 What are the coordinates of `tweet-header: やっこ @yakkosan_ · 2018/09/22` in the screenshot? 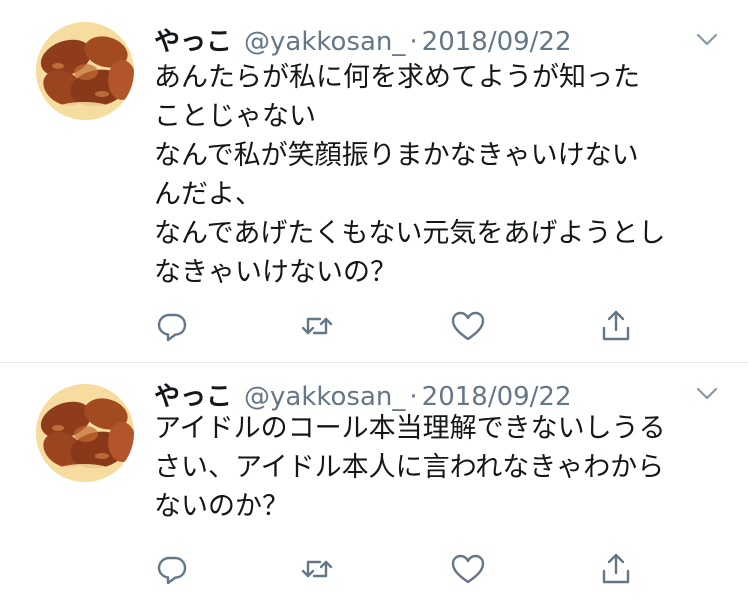 It's located at (363, 42).